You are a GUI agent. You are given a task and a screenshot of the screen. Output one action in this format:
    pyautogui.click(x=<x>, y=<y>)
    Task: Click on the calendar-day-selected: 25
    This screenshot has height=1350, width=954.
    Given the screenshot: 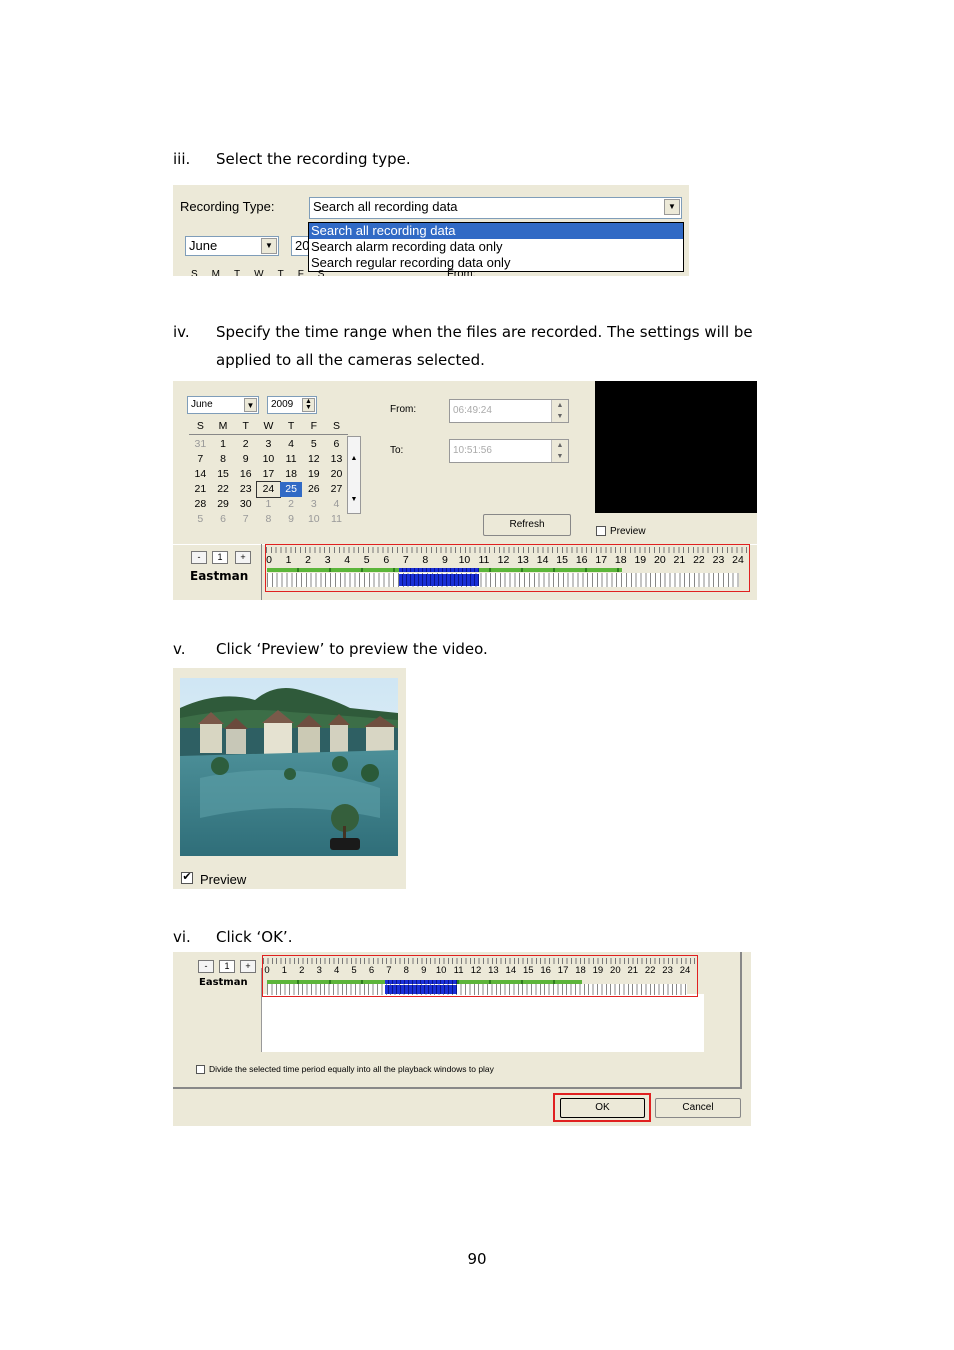 What is the action you would take?
    pyautogui.click(x=291, y=489)
    